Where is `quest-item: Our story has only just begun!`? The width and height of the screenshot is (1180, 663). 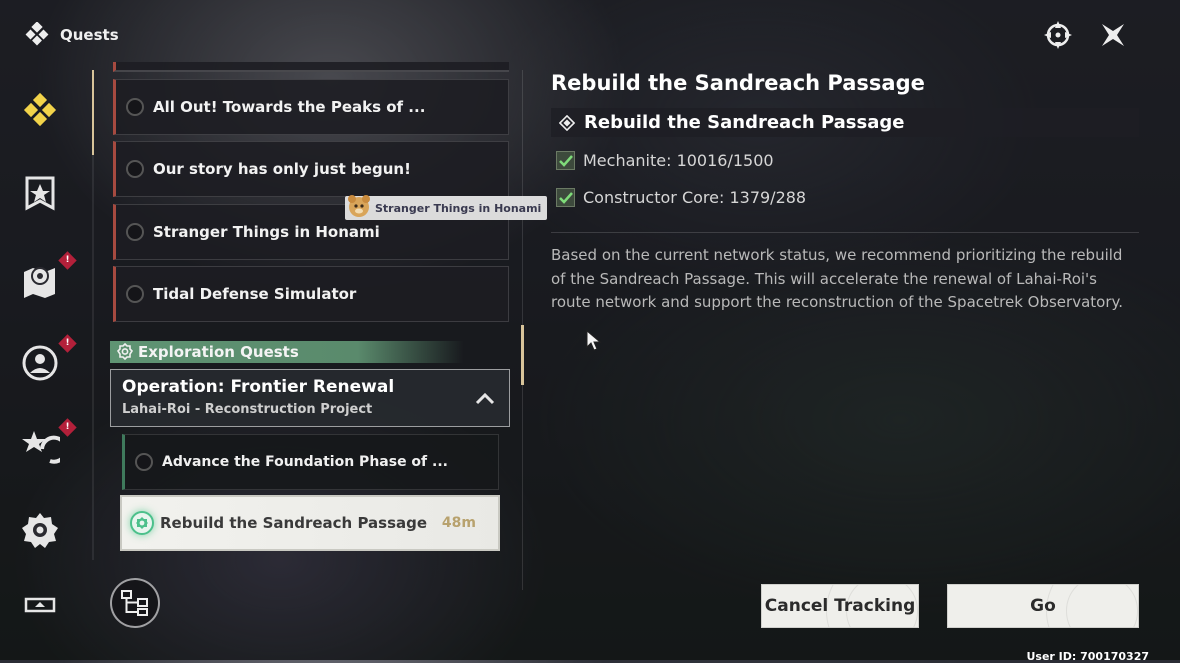
quest-item: Our story has only just begun! is located at coordinates (311, 169).